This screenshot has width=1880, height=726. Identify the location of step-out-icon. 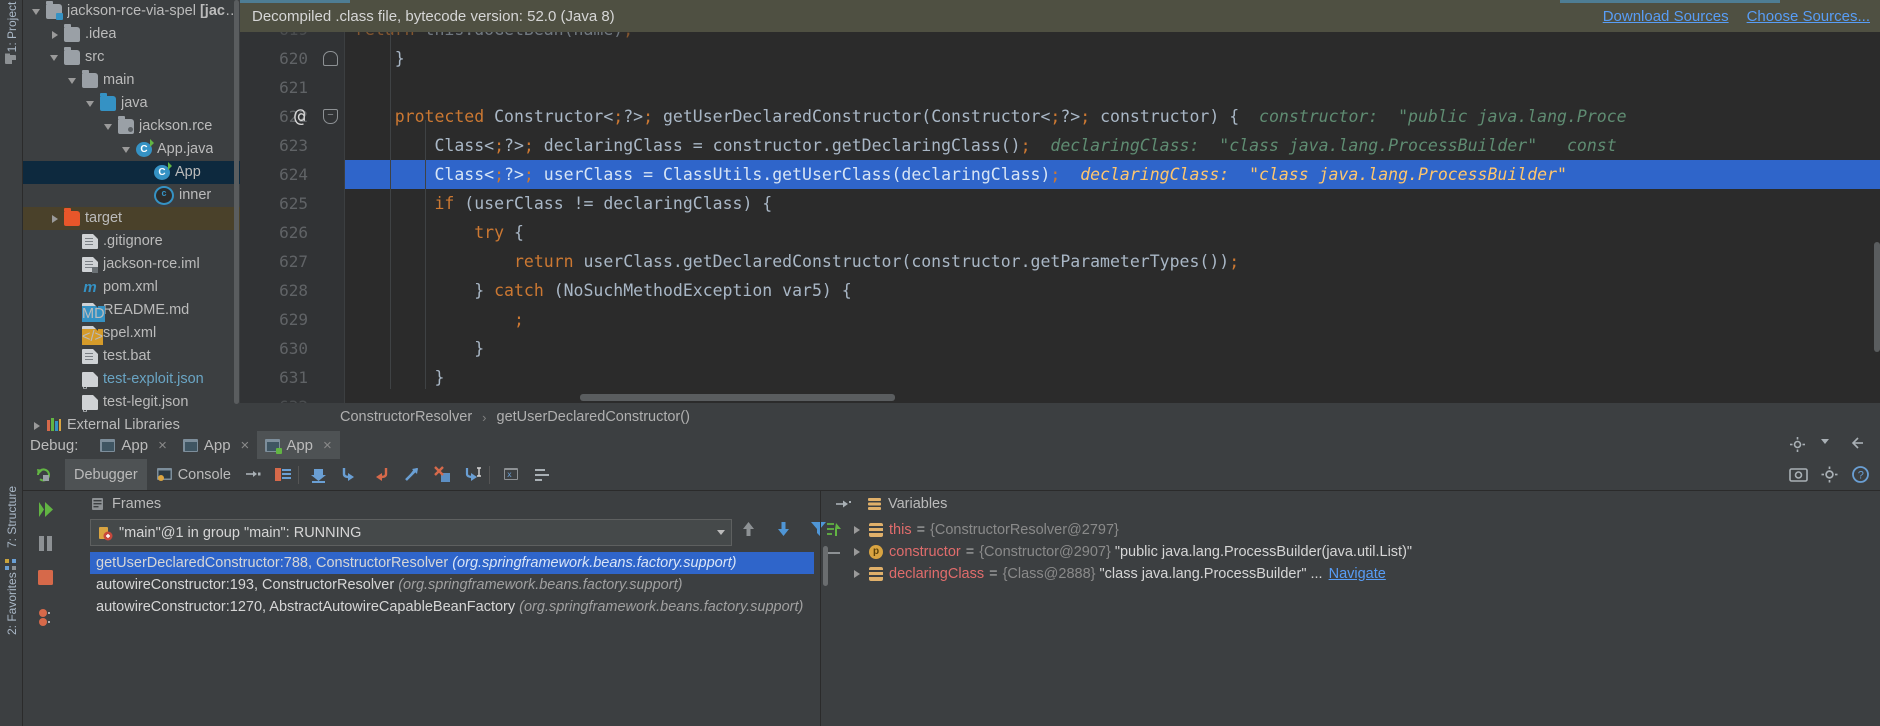
(411, 474).